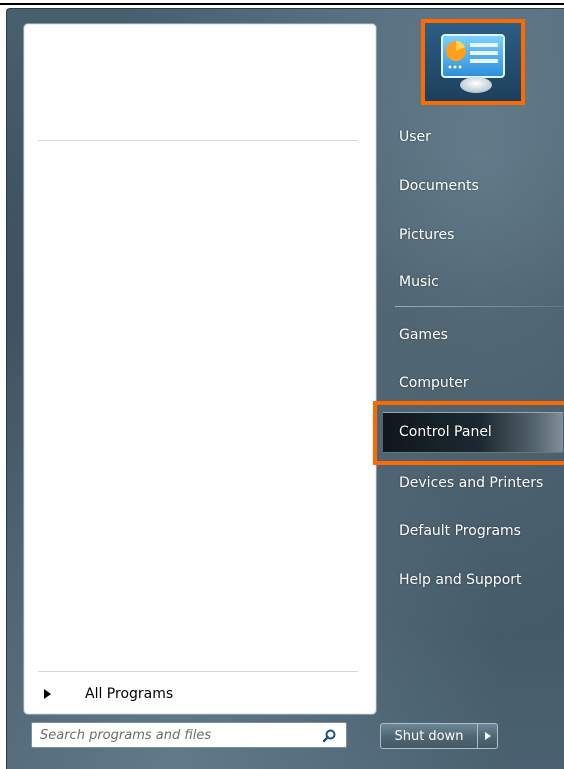 The image size is (564, 769). Describe the element at coordinates (477, 383) in the screenshot. I see `menu-item-computer: Computer` at that location.